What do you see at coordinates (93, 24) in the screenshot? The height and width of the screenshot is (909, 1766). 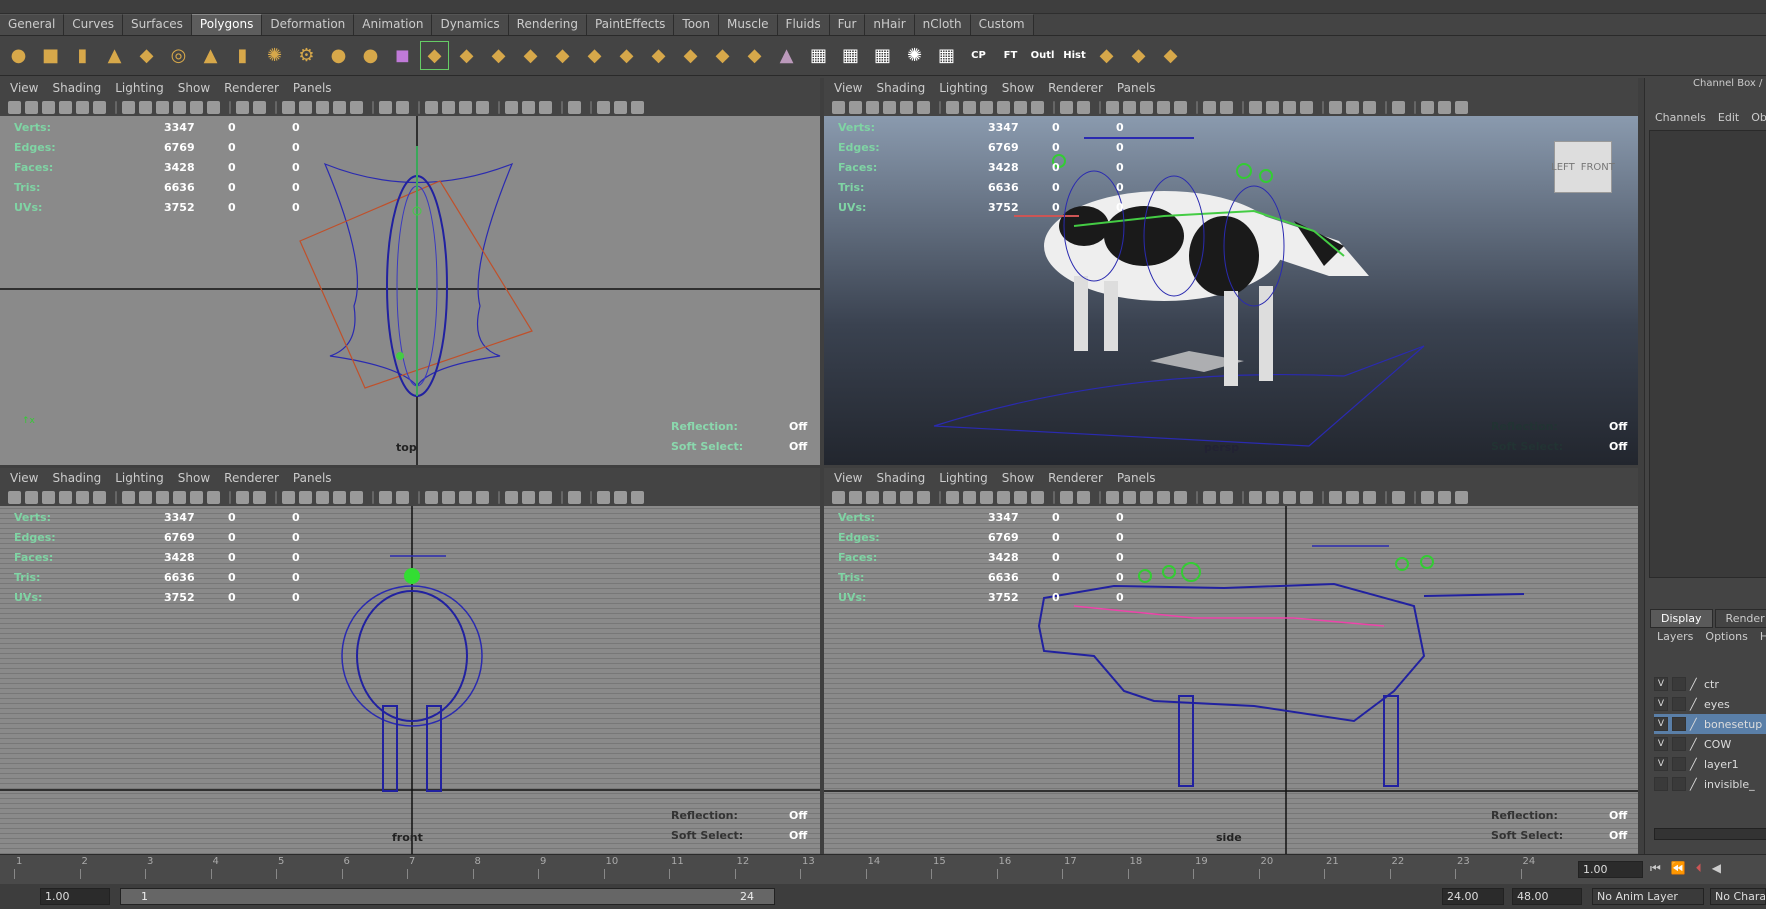 I see `shelf-tab-curves: Curves` at bounding box center [93, 24].